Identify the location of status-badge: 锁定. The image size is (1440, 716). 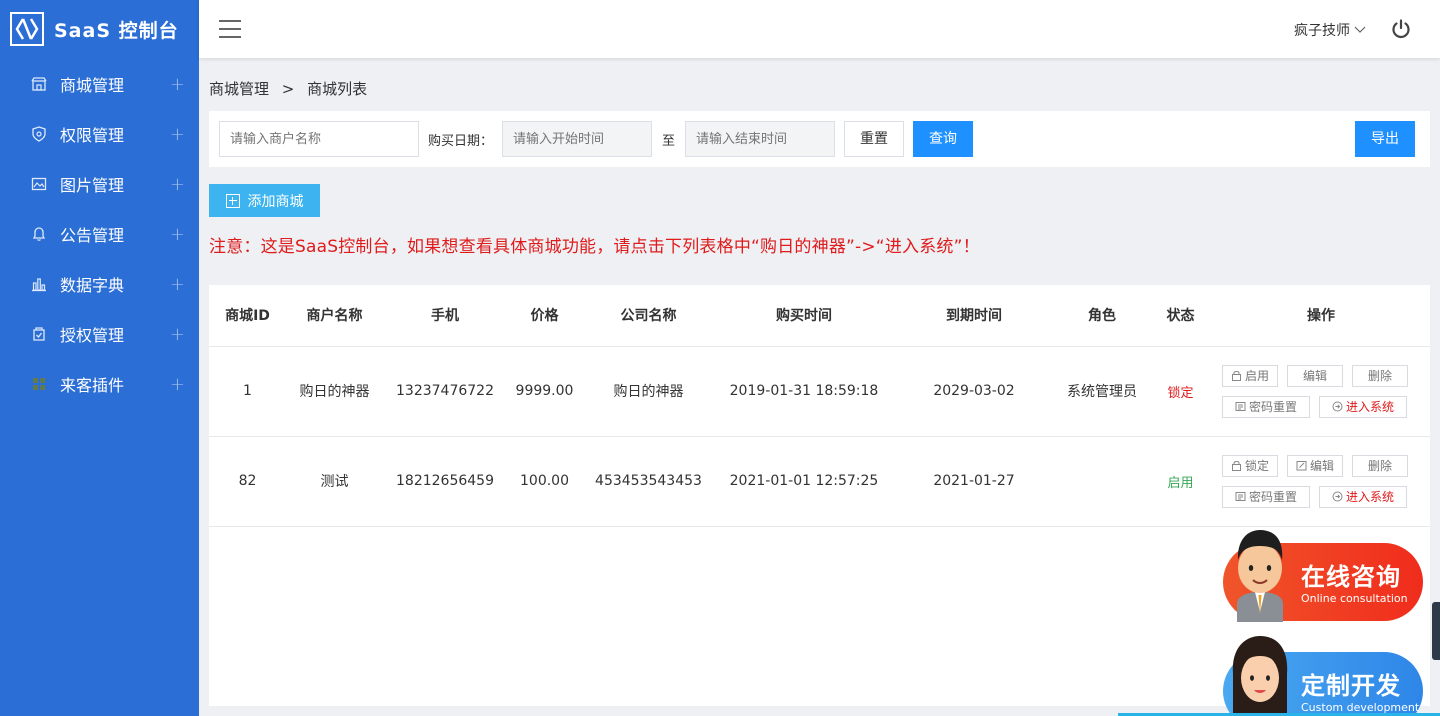
(1180, 393).